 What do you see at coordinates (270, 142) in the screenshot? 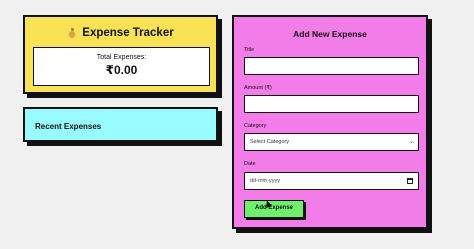
I see `category-selected-value: Select Category` at bounding box center [270, 142].